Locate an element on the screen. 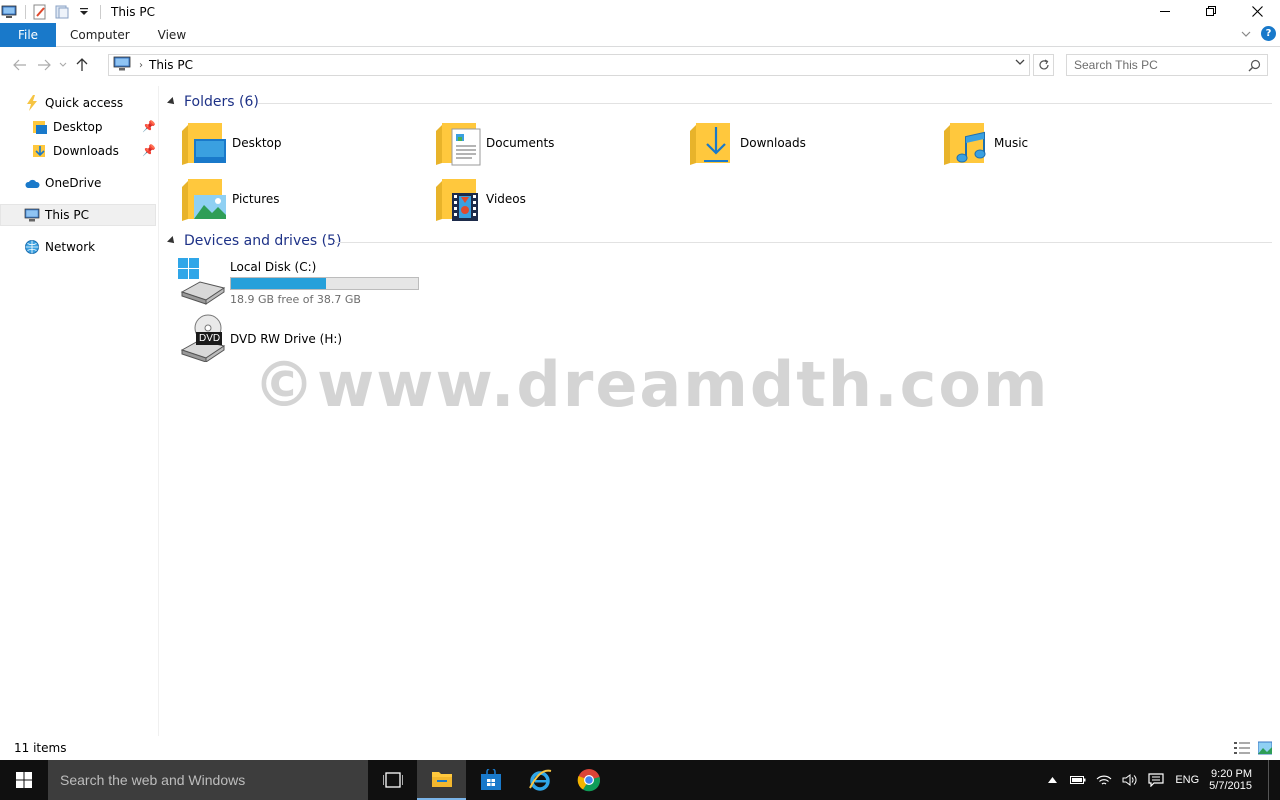 This screenshot has width=1280, height=800. qat-divider is located at coordinates (25, 11).